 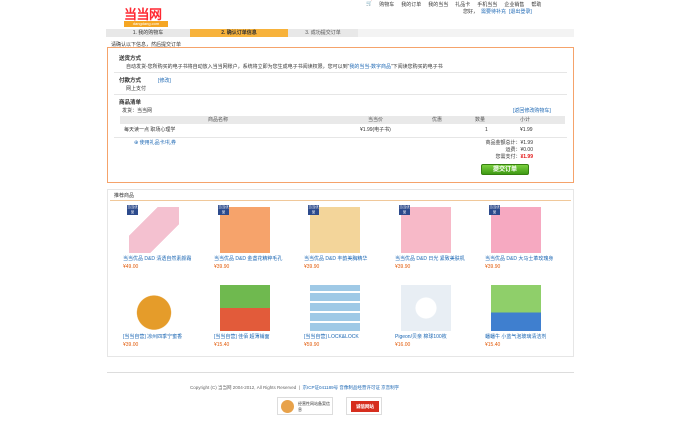 What do you see at coordinates (493, 11) in the screenshot?
I see `username-link: 需要待补充` at bounding box center [493, 11].